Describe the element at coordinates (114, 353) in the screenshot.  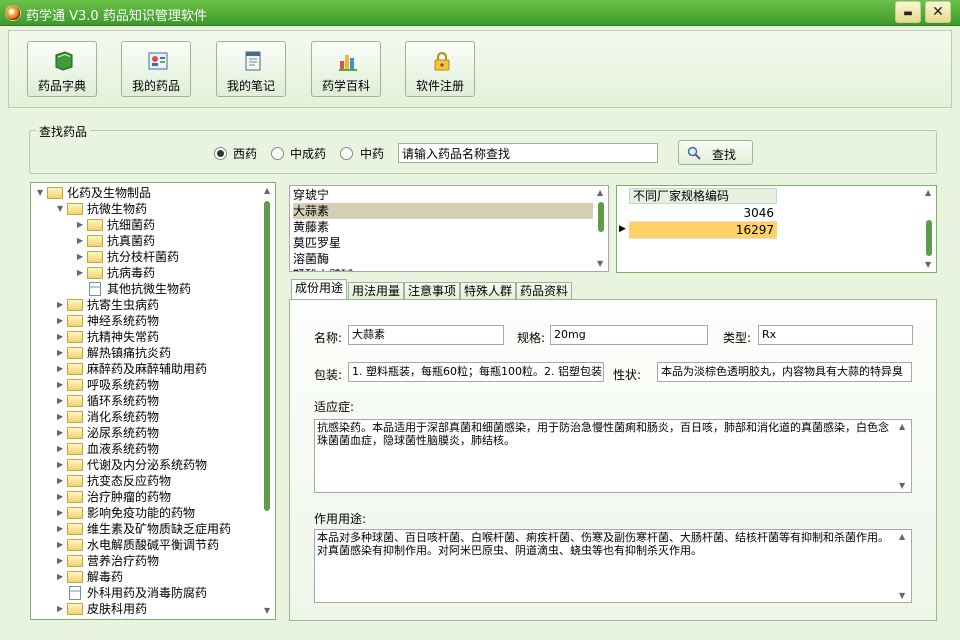
I see `tree-item: ▶ 解热镇痛抗炎药` at that location.